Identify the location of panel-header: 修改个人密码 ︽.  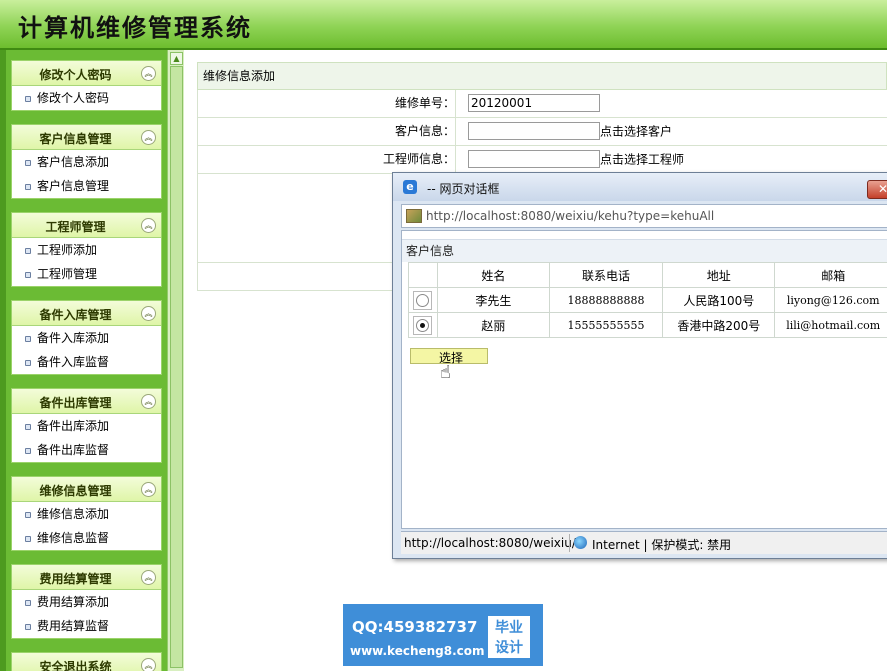
(86, 73).